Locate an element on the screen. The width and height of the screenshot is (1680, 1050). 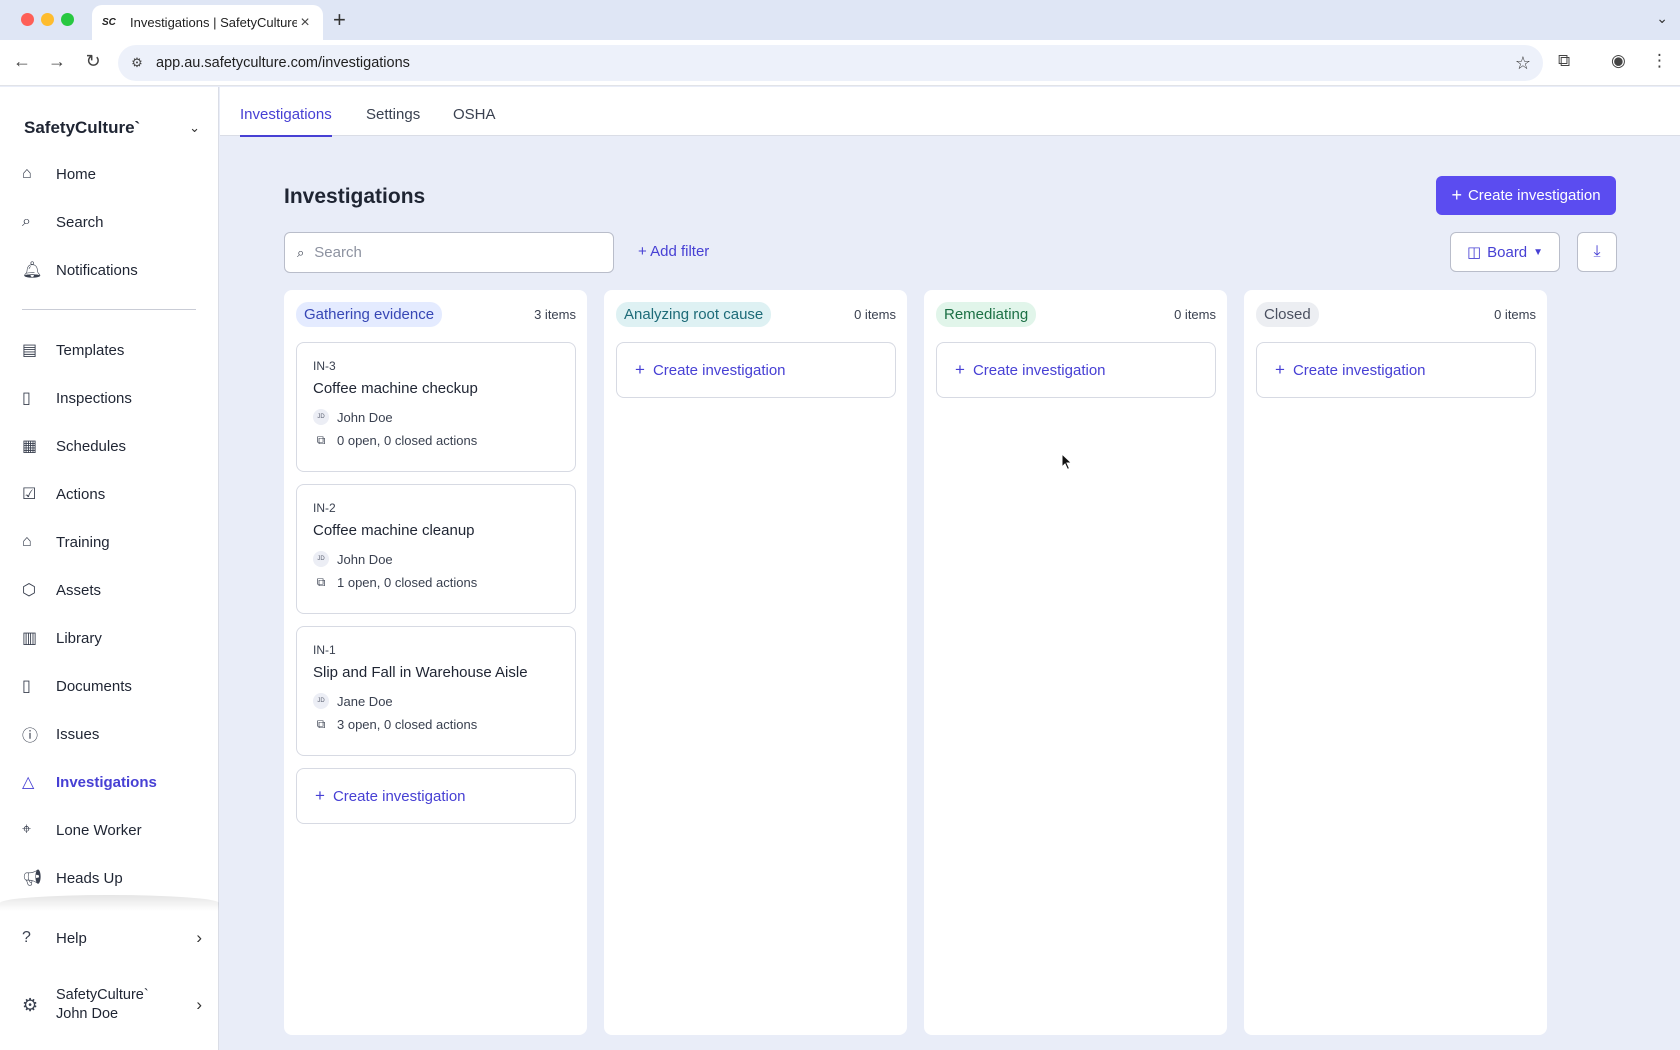
caret-down-icon: ▼ is located at coordinates (1538, 252).